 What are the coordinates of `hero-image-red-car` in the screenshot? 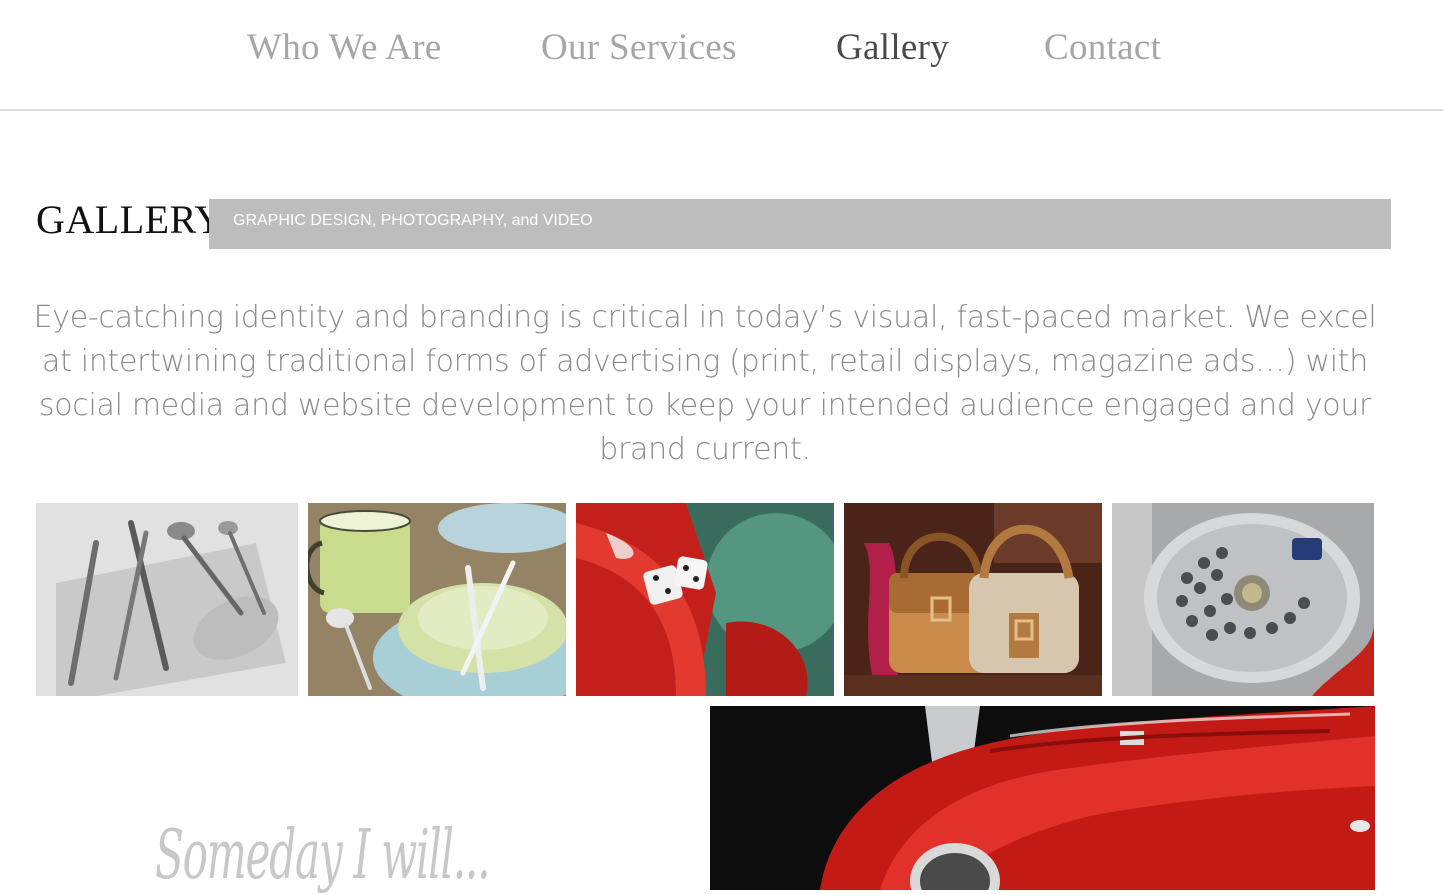 It's located at (1042, 798).